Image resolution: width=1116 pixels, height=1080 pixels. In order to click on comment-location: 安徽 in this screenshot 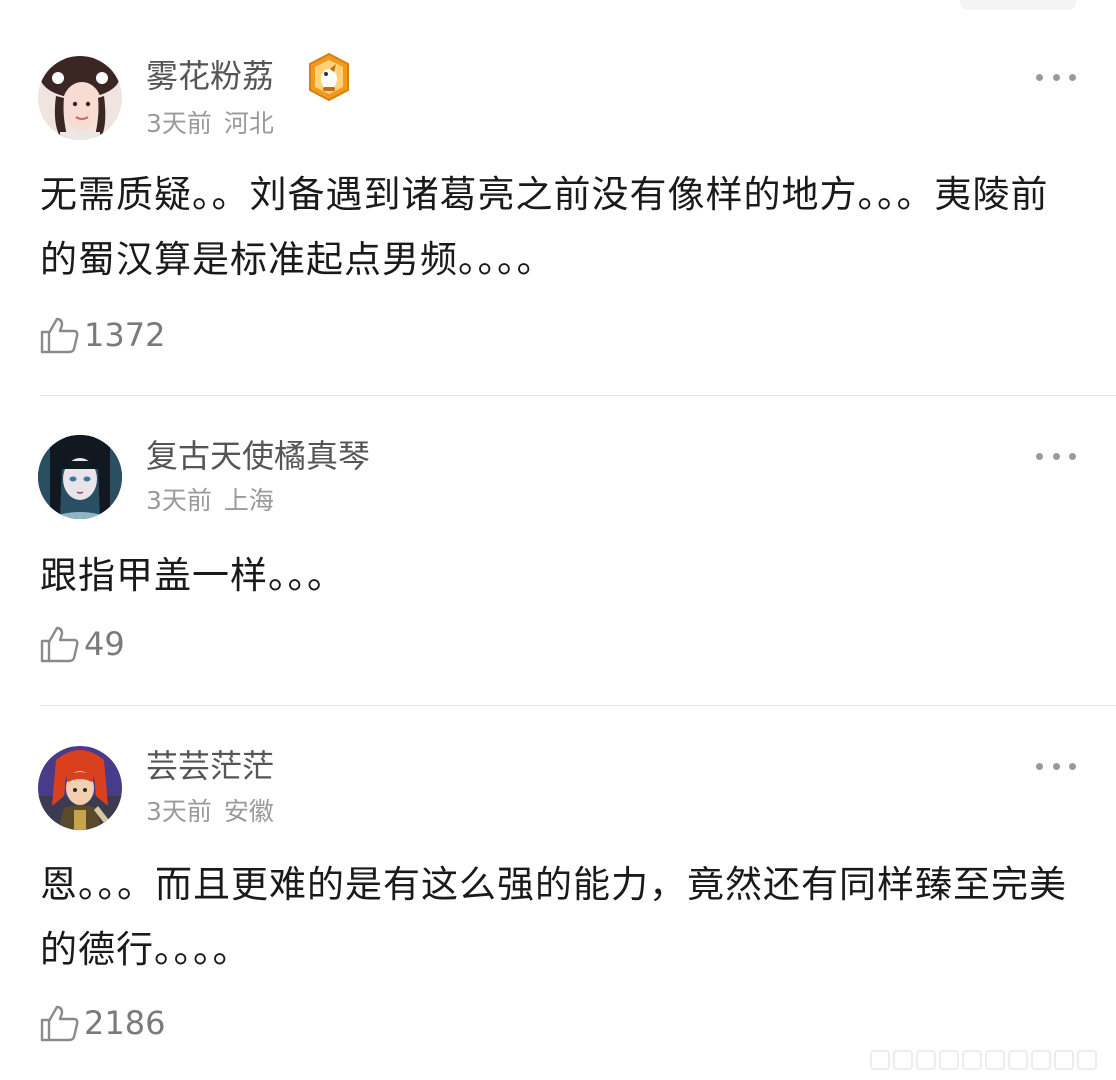, I will do `click(248, 811)`.